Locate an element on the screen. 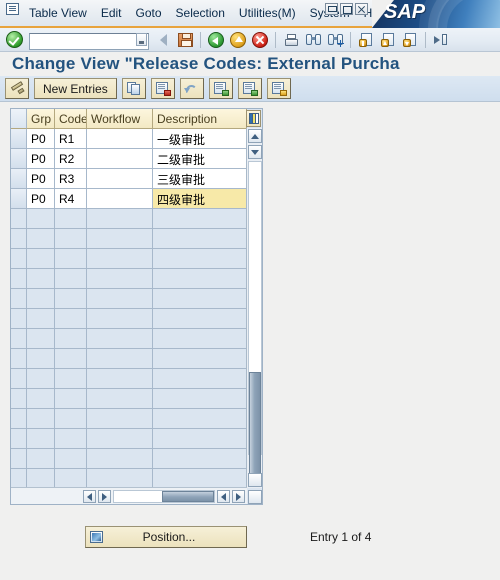 This screenshot has width=500, height=580. table-horizontal-scrollbar is located at coordinates (129, 495).